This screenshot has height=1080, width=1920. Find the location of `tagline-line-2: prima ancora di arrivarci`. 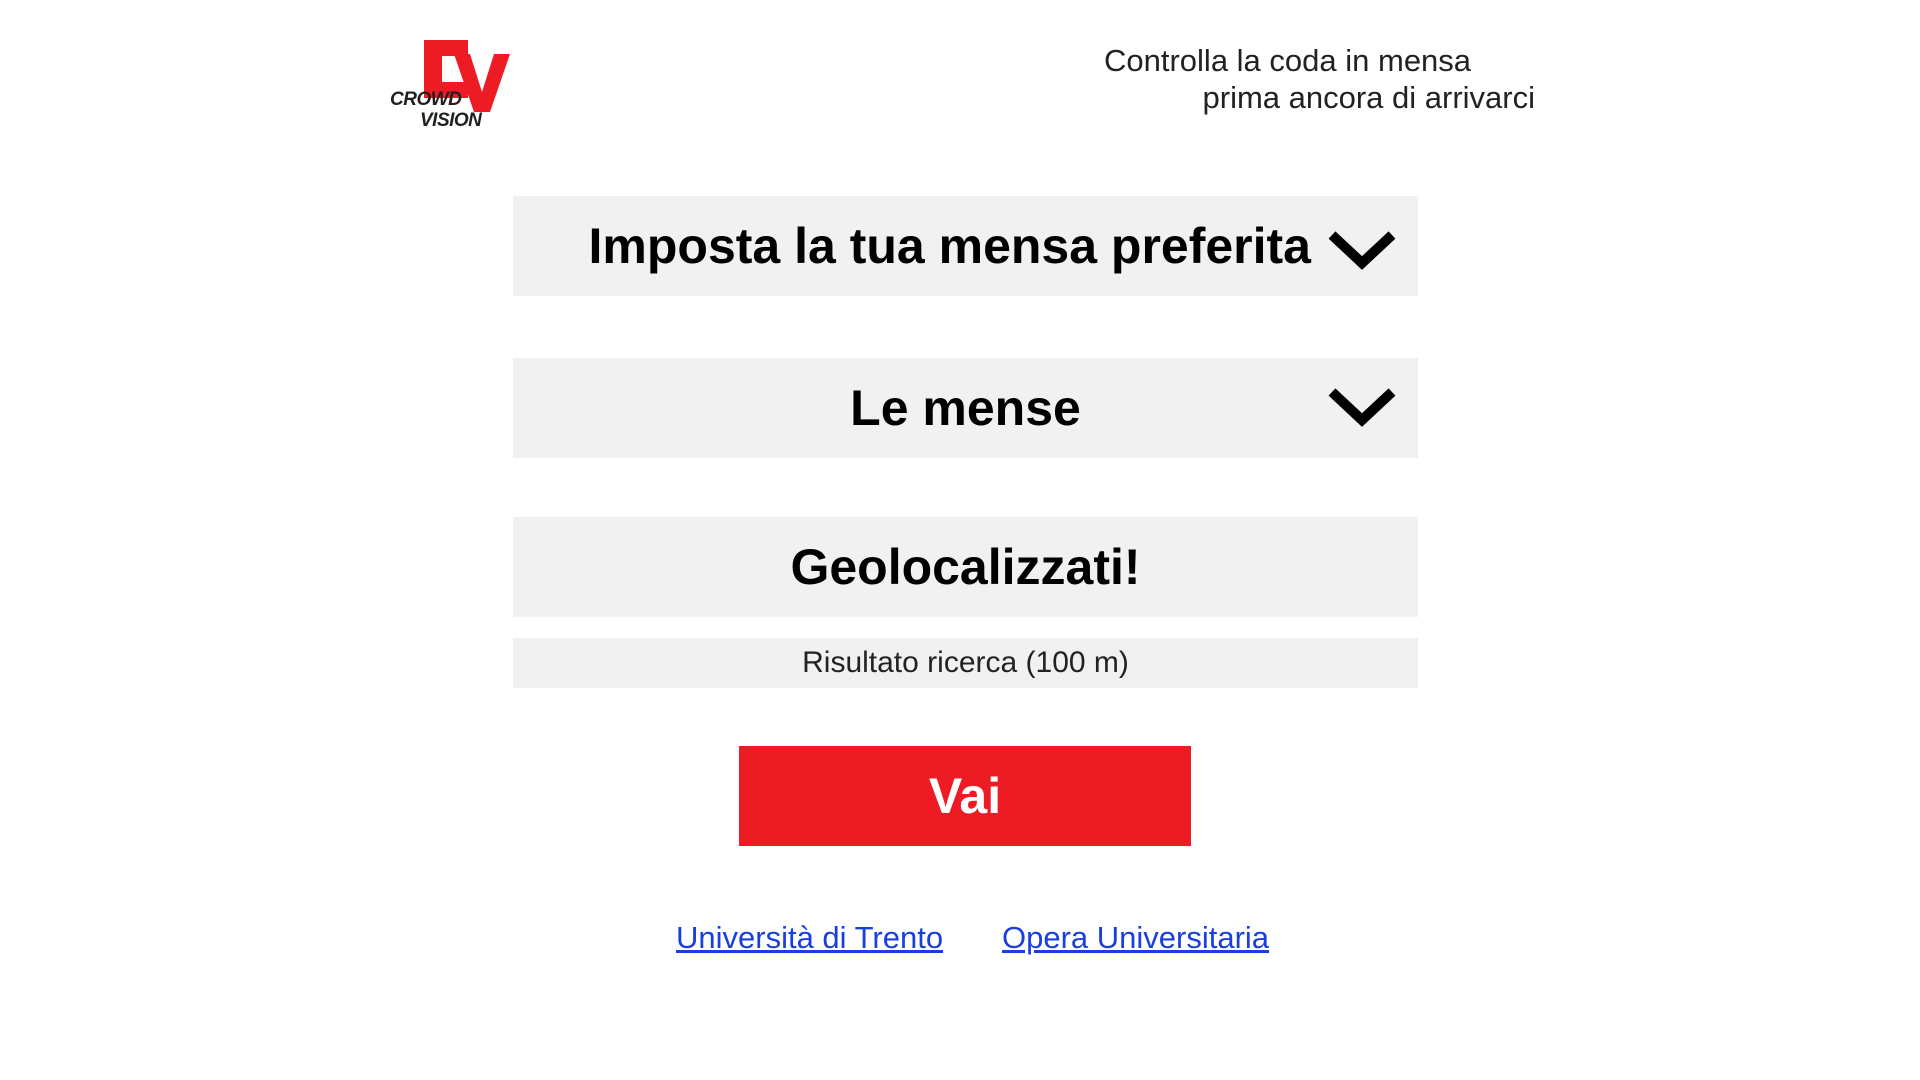

tagline-line-2: prima ancora di arrivarci is located at coordinates (1369, 97).